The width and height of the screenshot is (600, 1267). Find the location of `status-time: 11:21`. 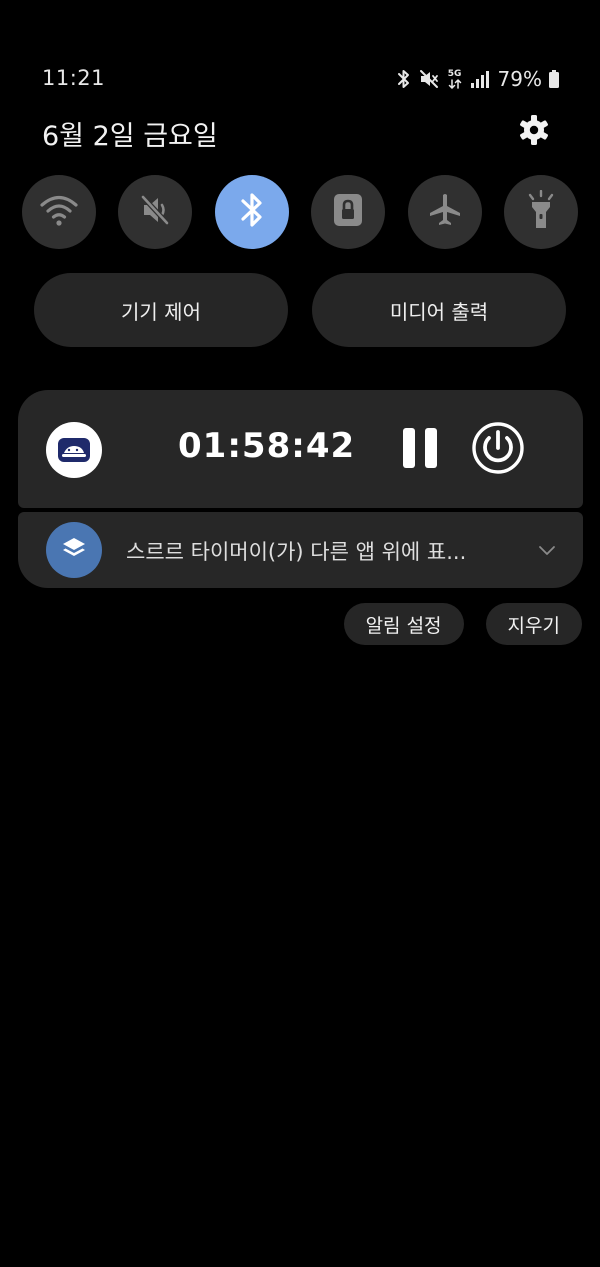

status-time: 11:21 is located at coordinates (74, 78).